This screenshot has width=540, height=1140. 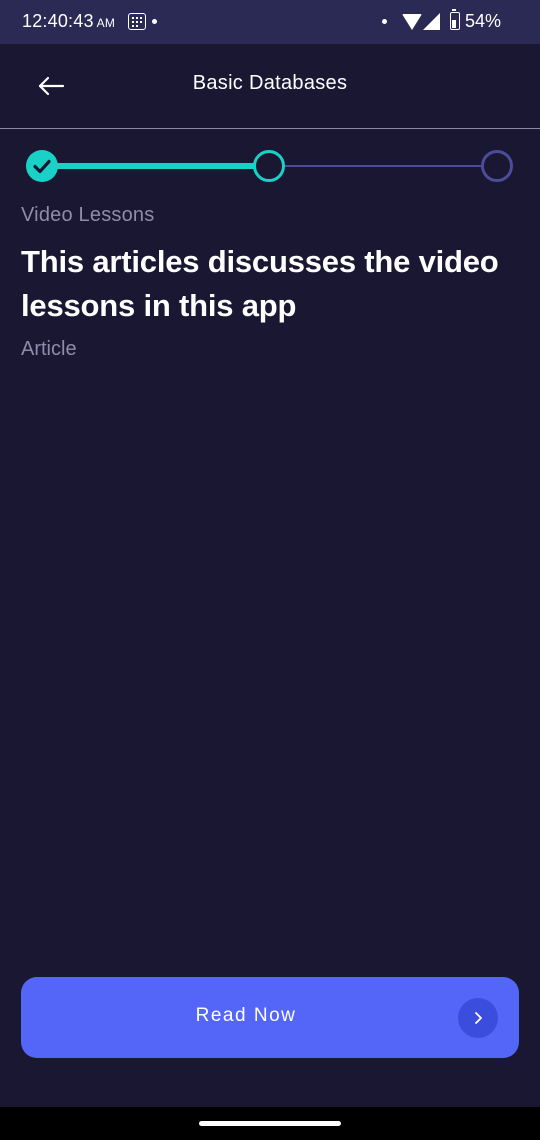 I want to click on wifi-icon, so click(x=412, y=22).